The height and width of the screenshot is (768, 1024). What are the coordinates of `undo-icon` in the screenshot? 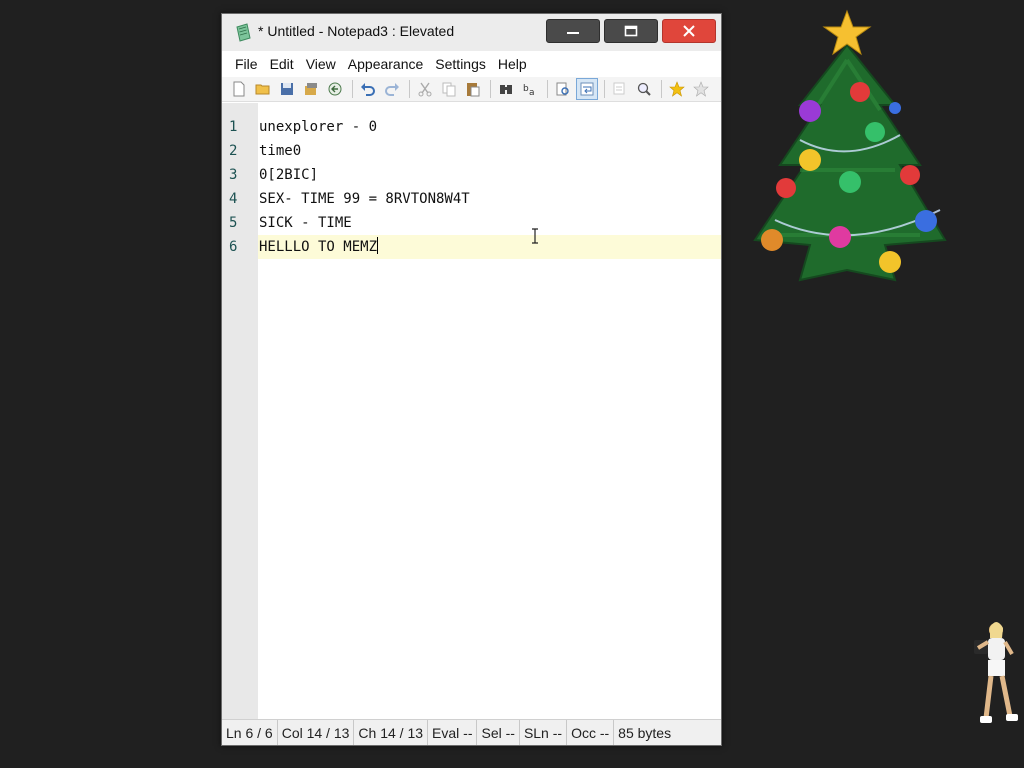 It's located at (368, 89).